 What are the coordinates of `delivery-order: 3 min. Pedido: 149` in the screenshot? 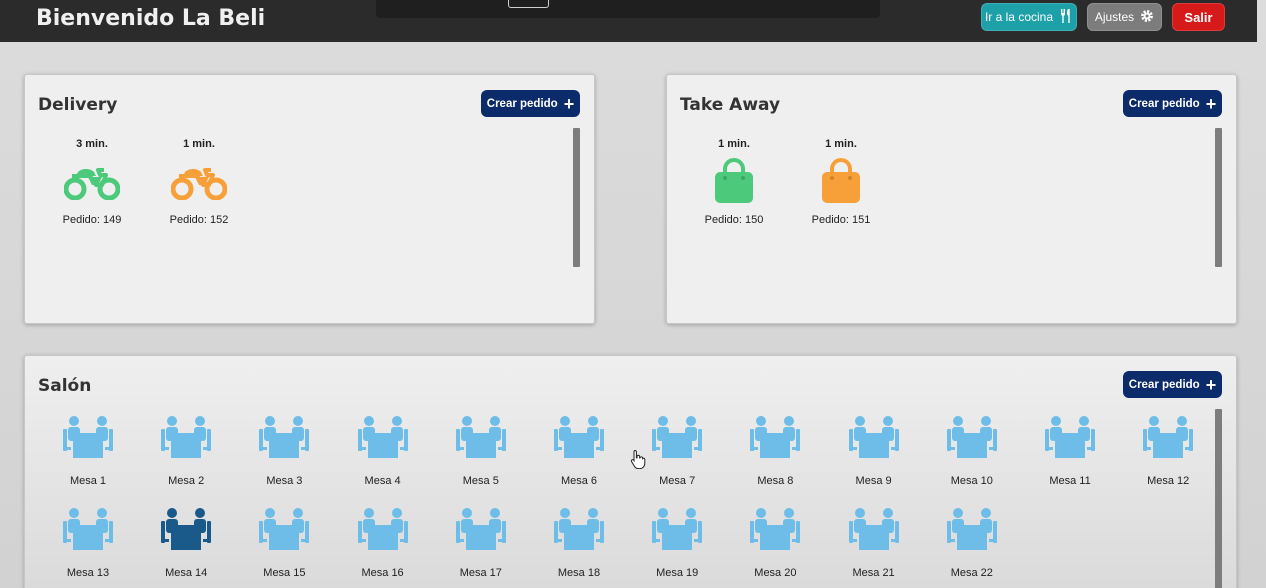 It's located at (92, 182).